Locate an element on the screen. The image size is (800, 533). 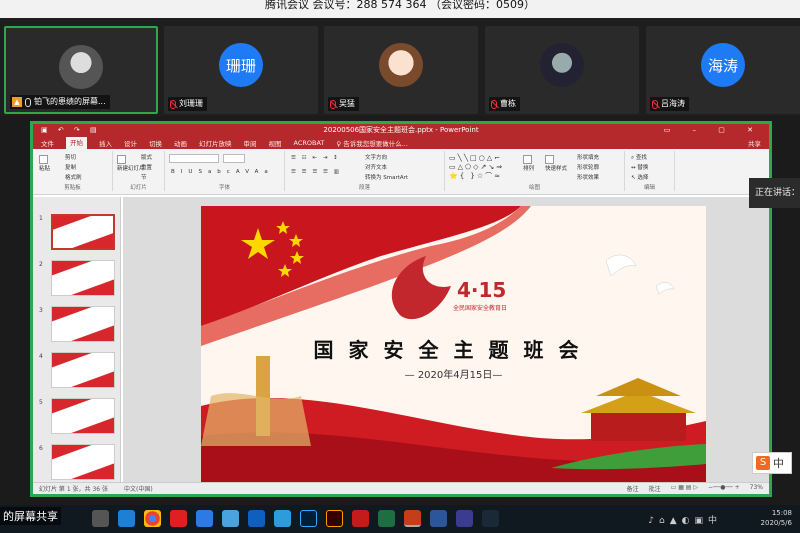
arrange-button: 排列 is located at coordinates (528, 163).